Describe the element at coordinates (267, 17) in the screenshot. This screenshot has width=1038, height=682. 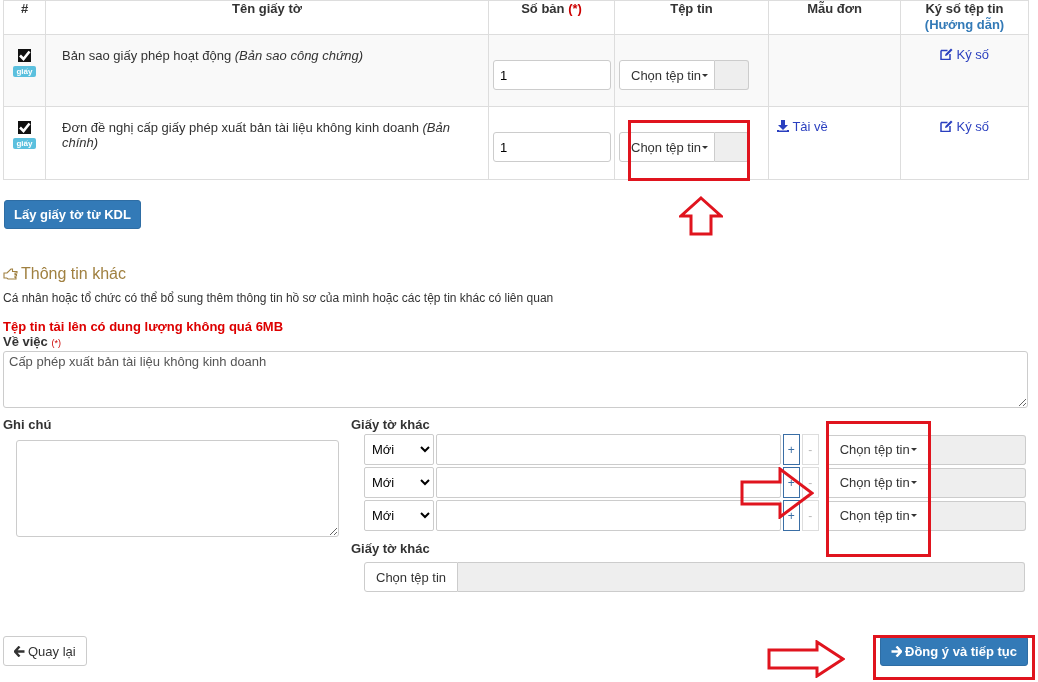
I see `column-header: Tên giấy tờ` at that location.